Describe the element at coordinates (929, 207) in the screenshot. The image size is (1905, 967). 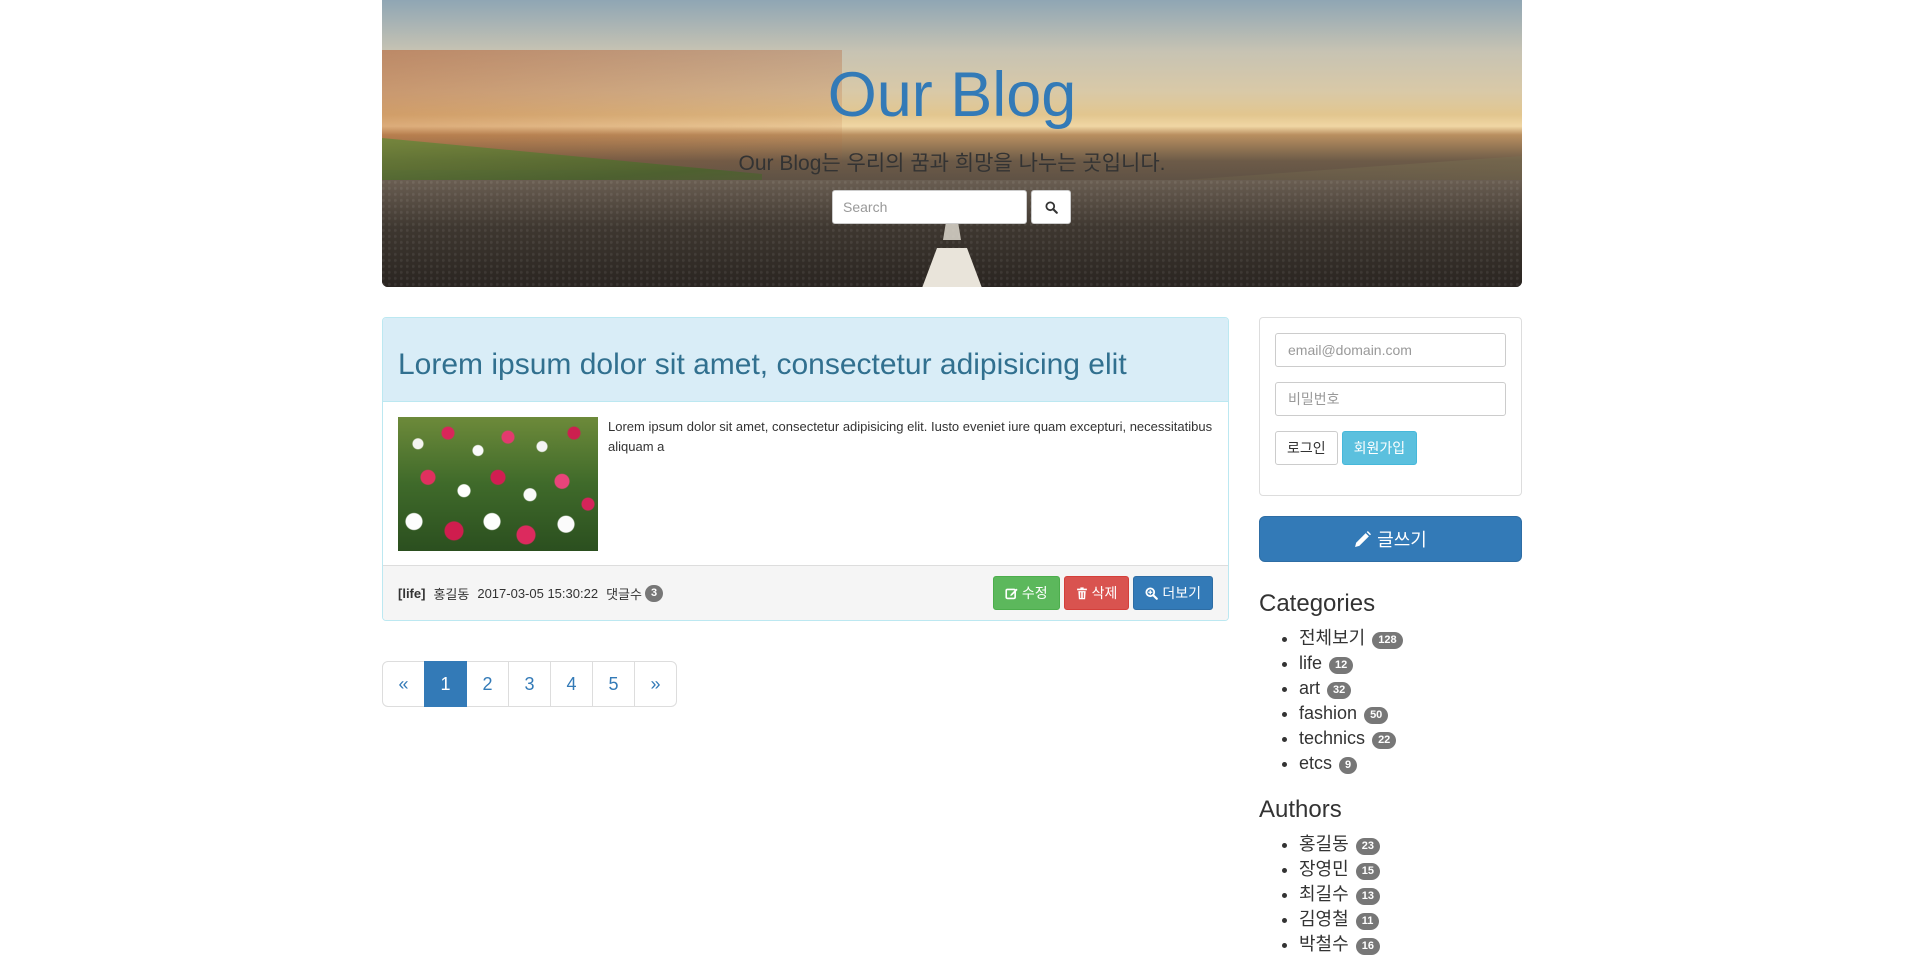
I see `search-input` at that location.